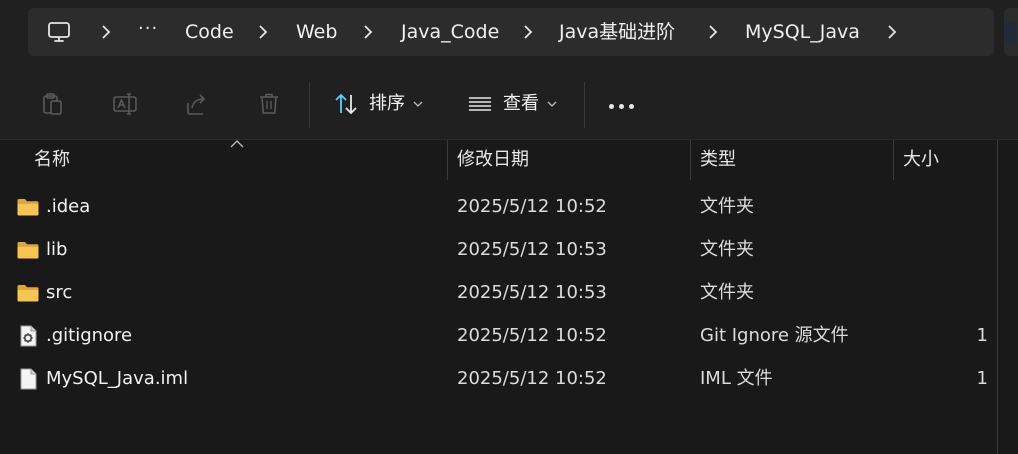  What do you see at coordinates (921, 160) in the screenshot?
I see `column-header-size: 大小` at bounding box center [921, 160].